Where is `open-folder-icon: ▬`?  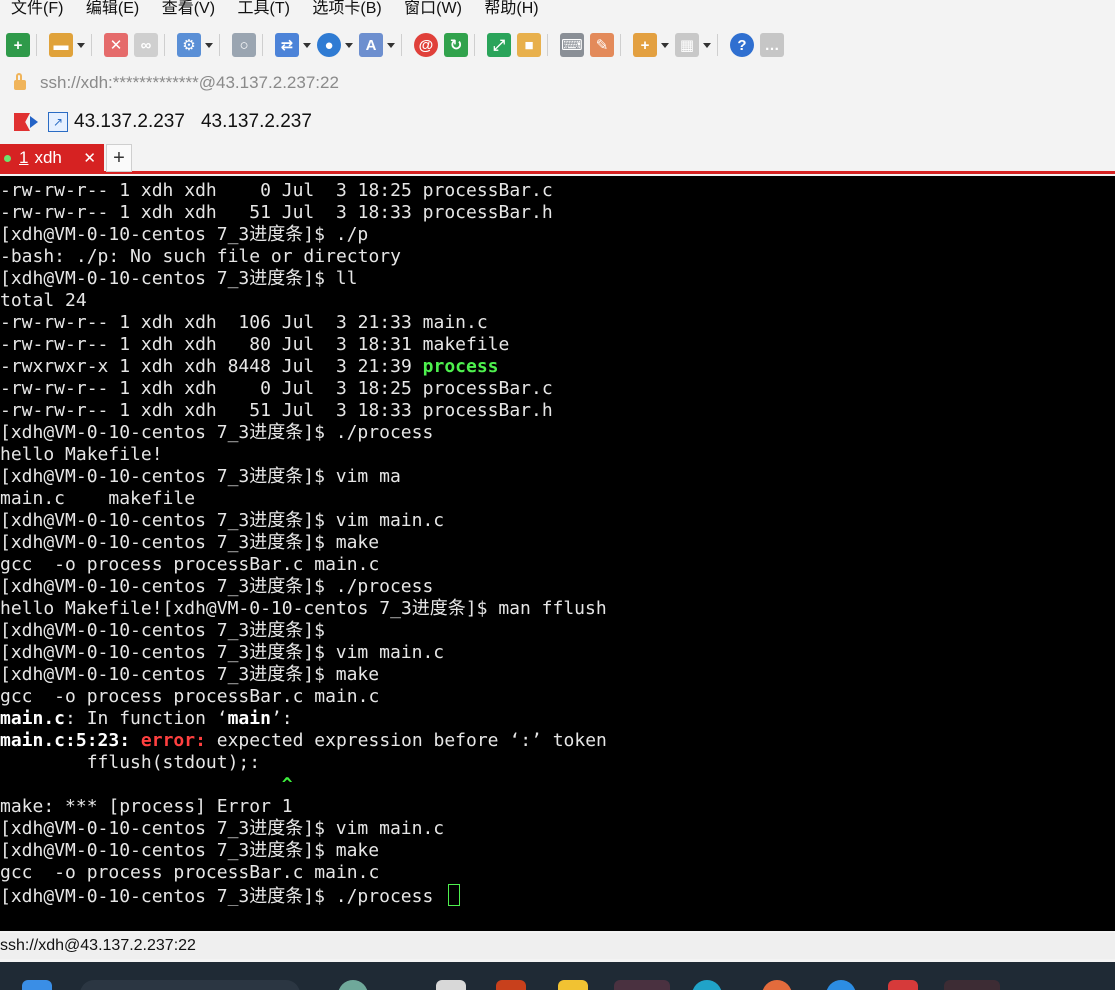 open-folder-icon: ▬ is located at coordinates (61, 45).